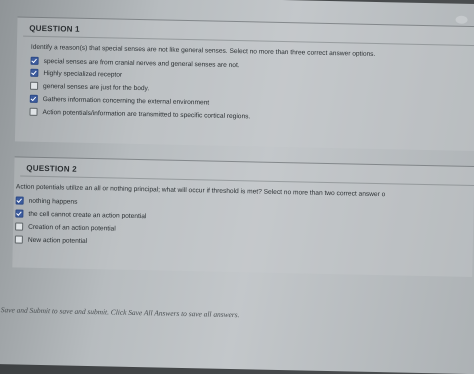  What do you see at coordinates (34, 60) in the screenshot?
I see `q1-option-1-checkbox` at bounding box center [34, 60].